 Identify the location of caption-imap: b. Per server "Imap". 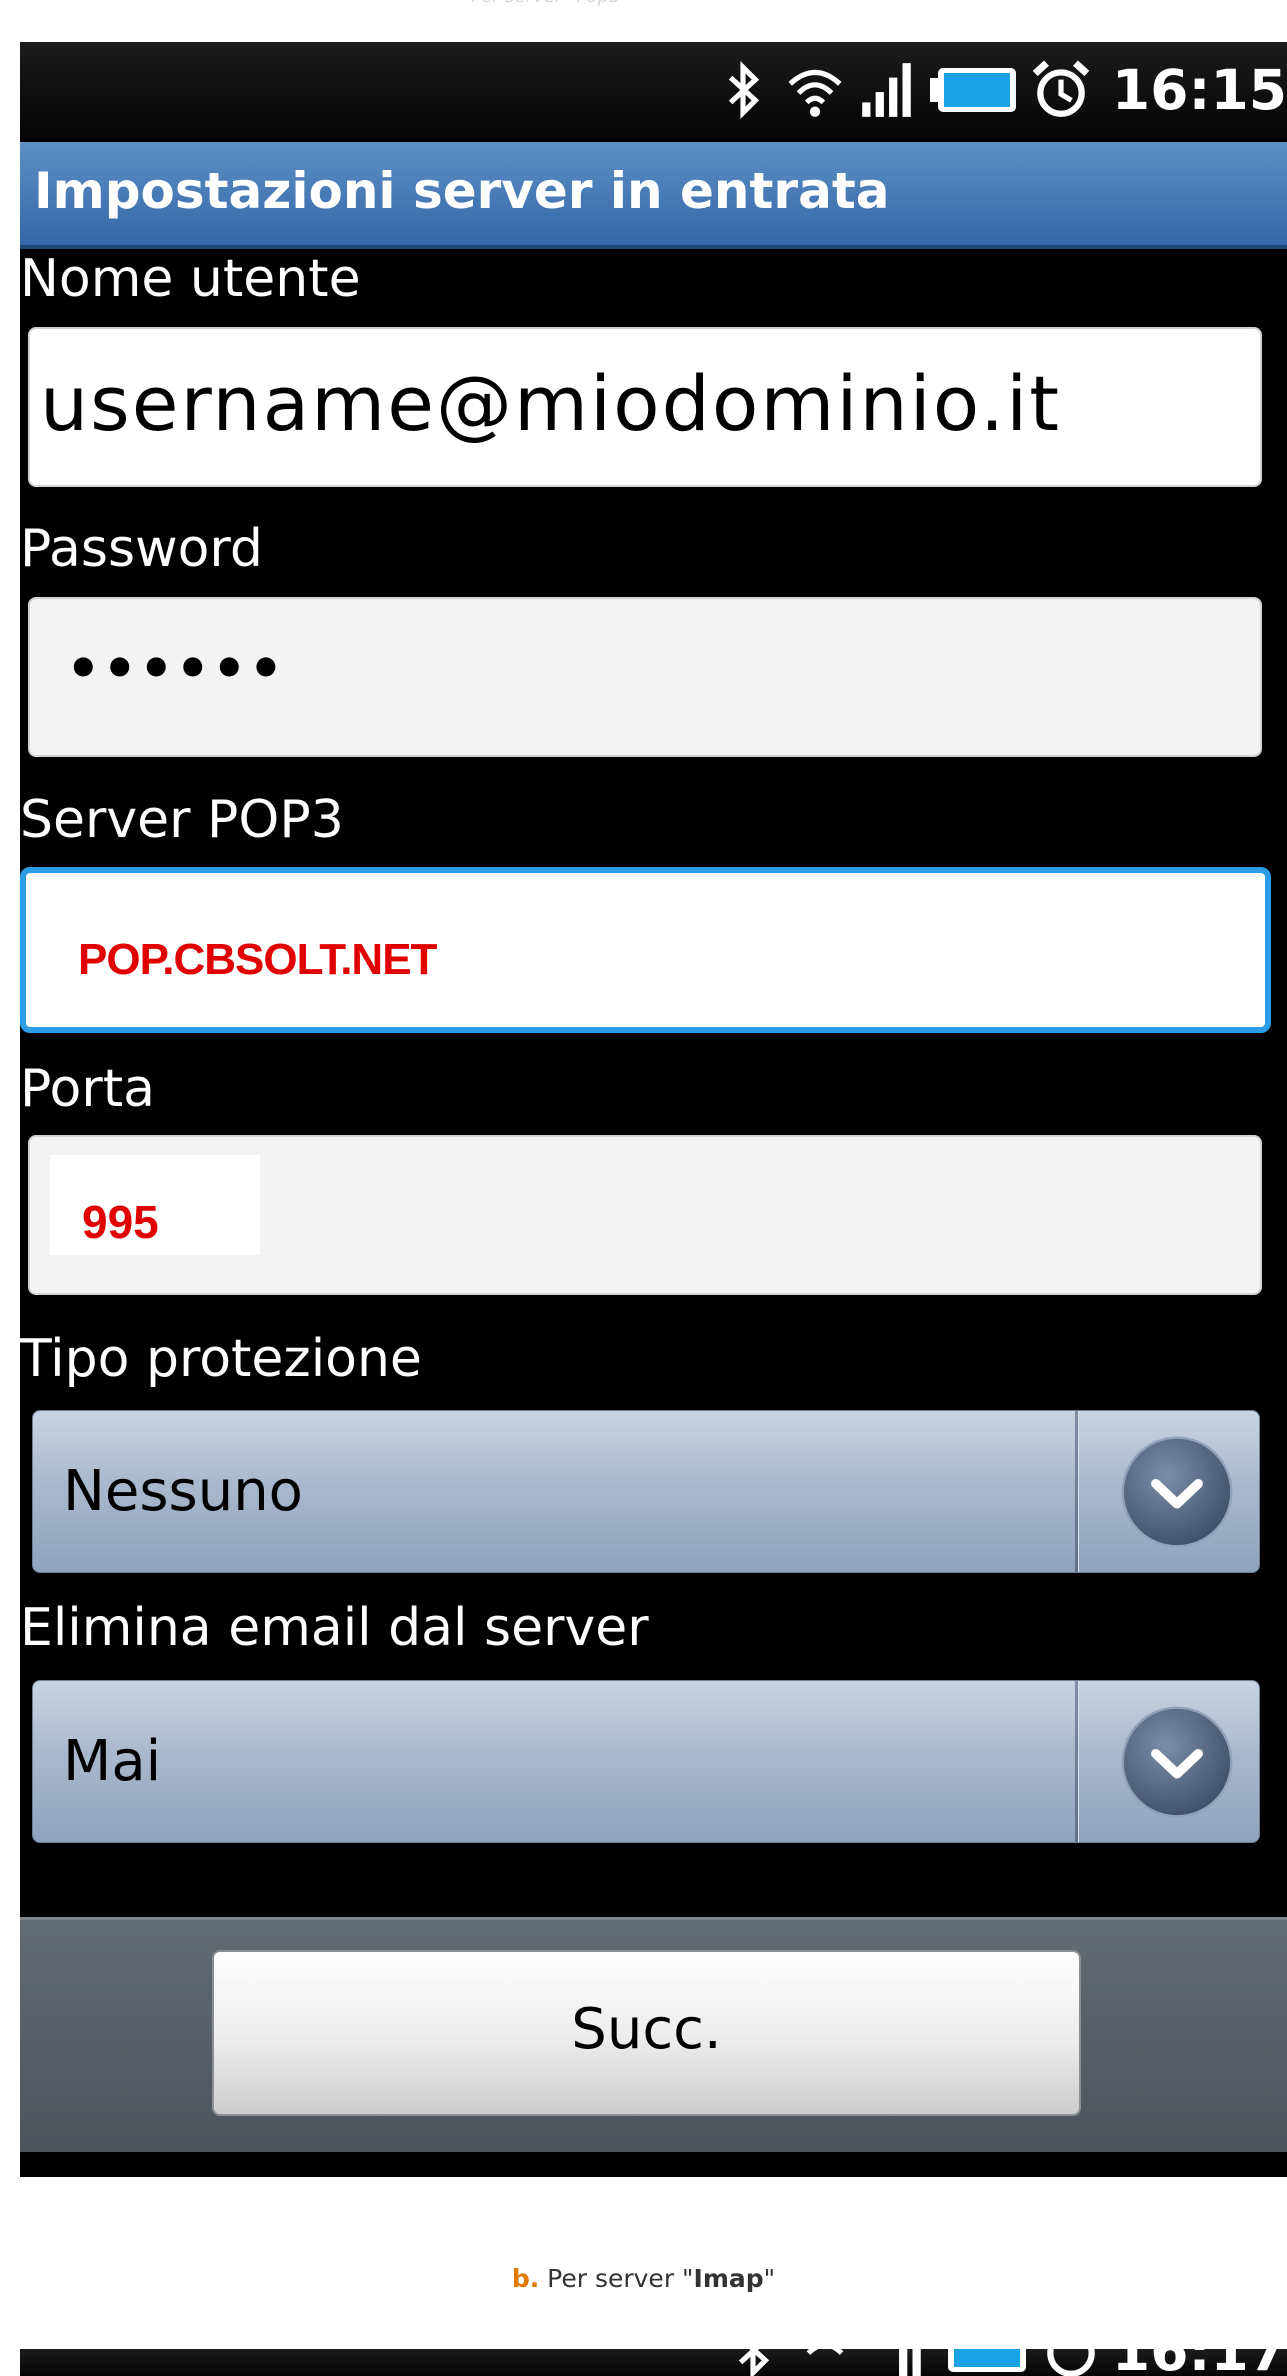
(643, 2278).